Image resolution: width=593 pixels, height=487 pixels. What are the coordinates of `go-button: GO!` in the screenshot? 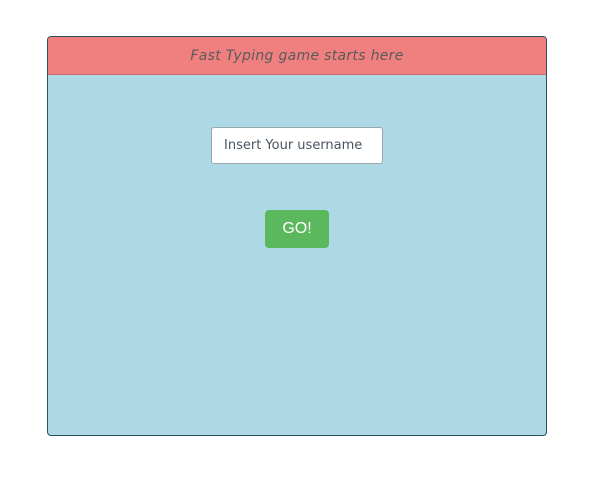 It's located at (297, 229).